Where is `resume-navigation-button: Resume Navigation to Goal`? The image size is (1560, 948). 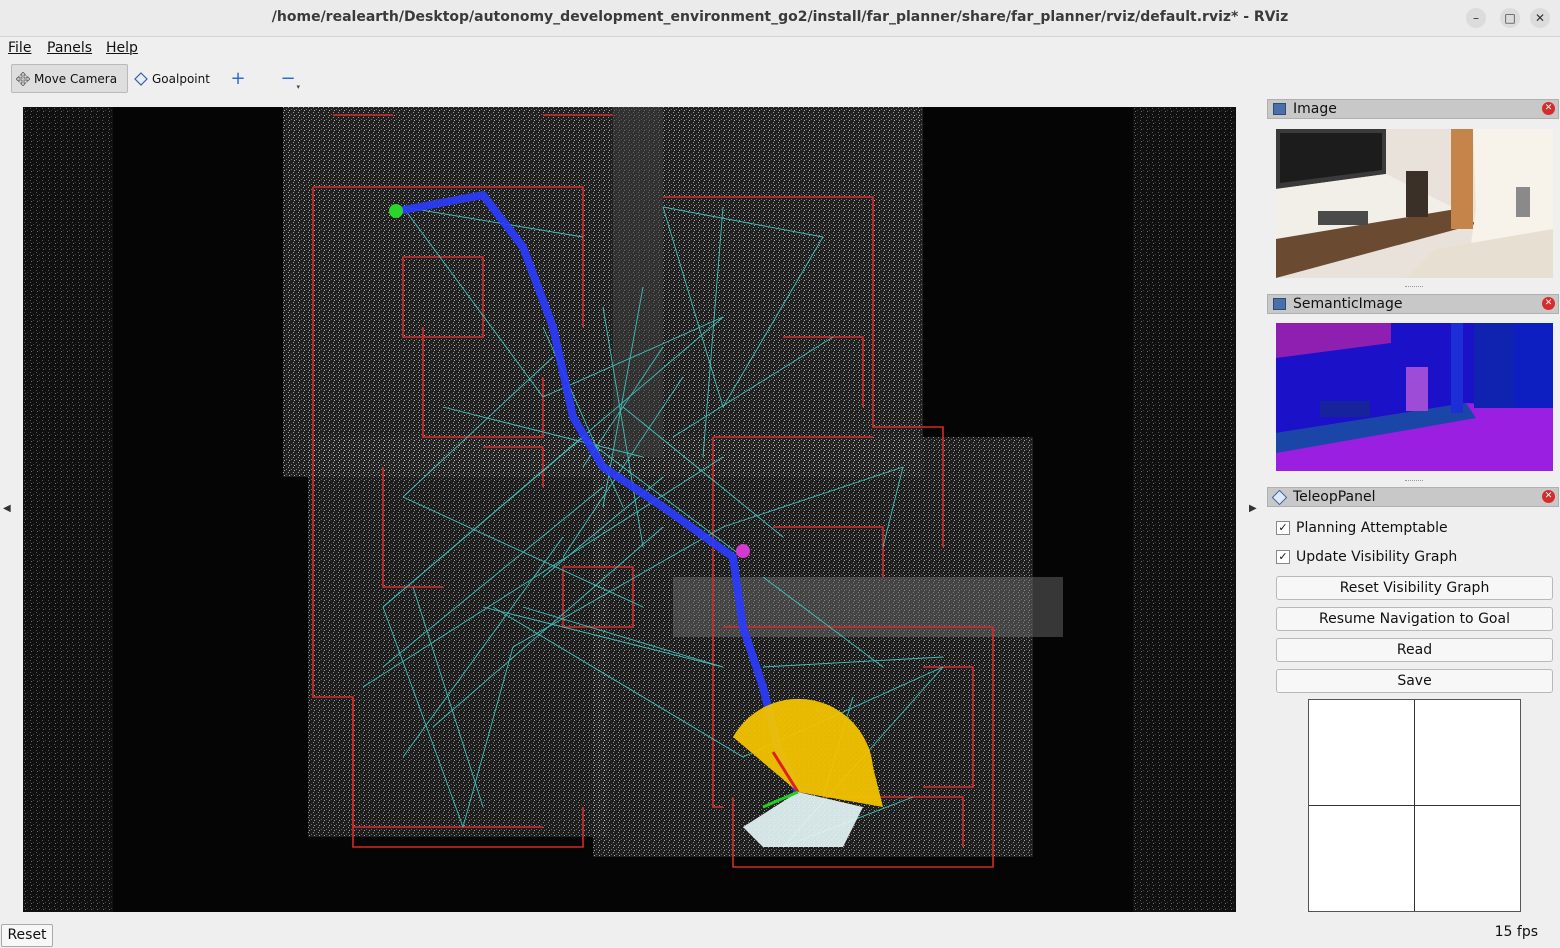 resume-navigation-button: Resume Navigation to Goal is located at coordinates (1414, 619).